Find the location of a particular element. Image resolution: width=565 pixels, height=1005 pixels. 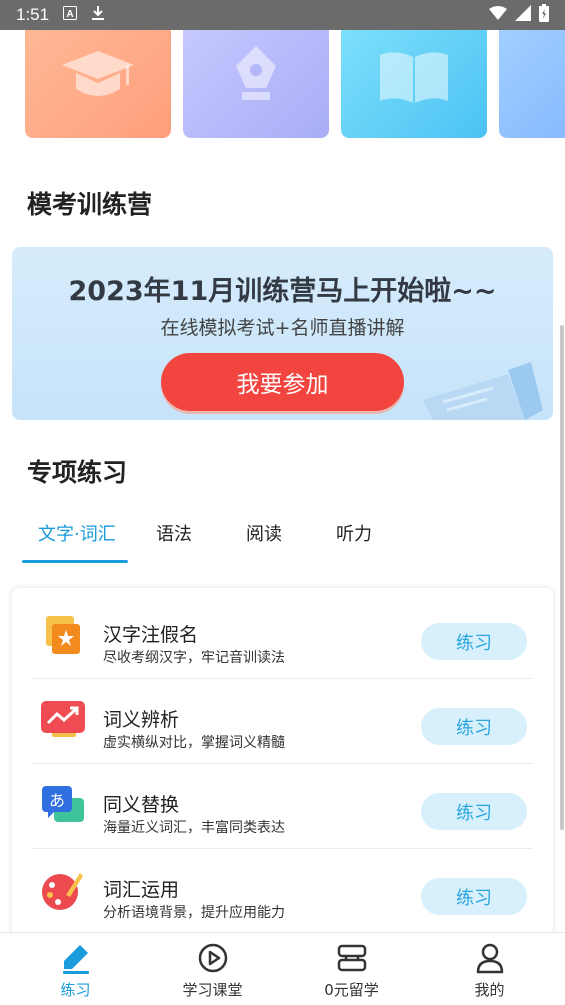

item-description: 海量近义词汇，丰富同类表达 is located at coordinates (194, 828).